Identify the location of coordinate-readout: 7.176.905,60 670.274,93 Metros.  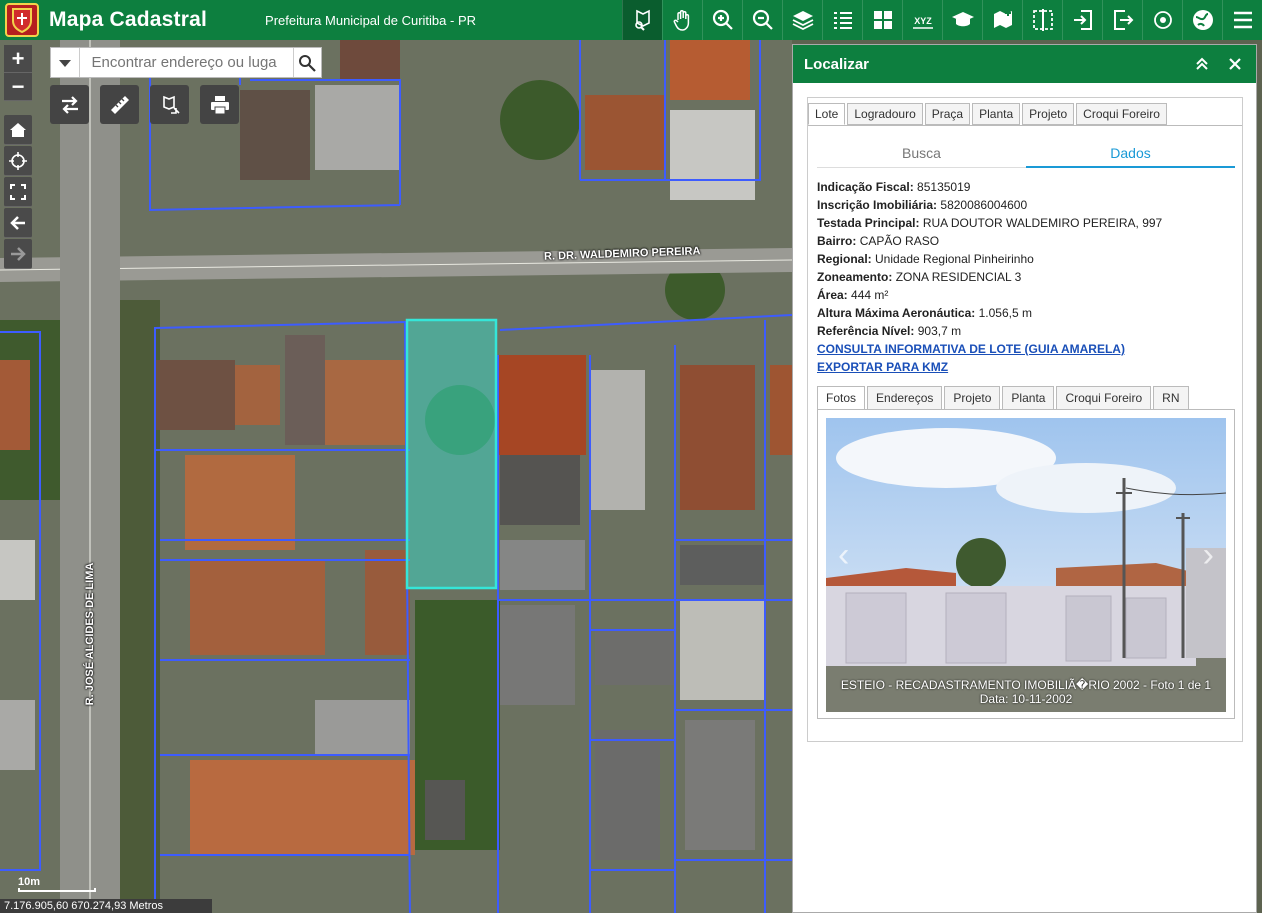
(106, 906).